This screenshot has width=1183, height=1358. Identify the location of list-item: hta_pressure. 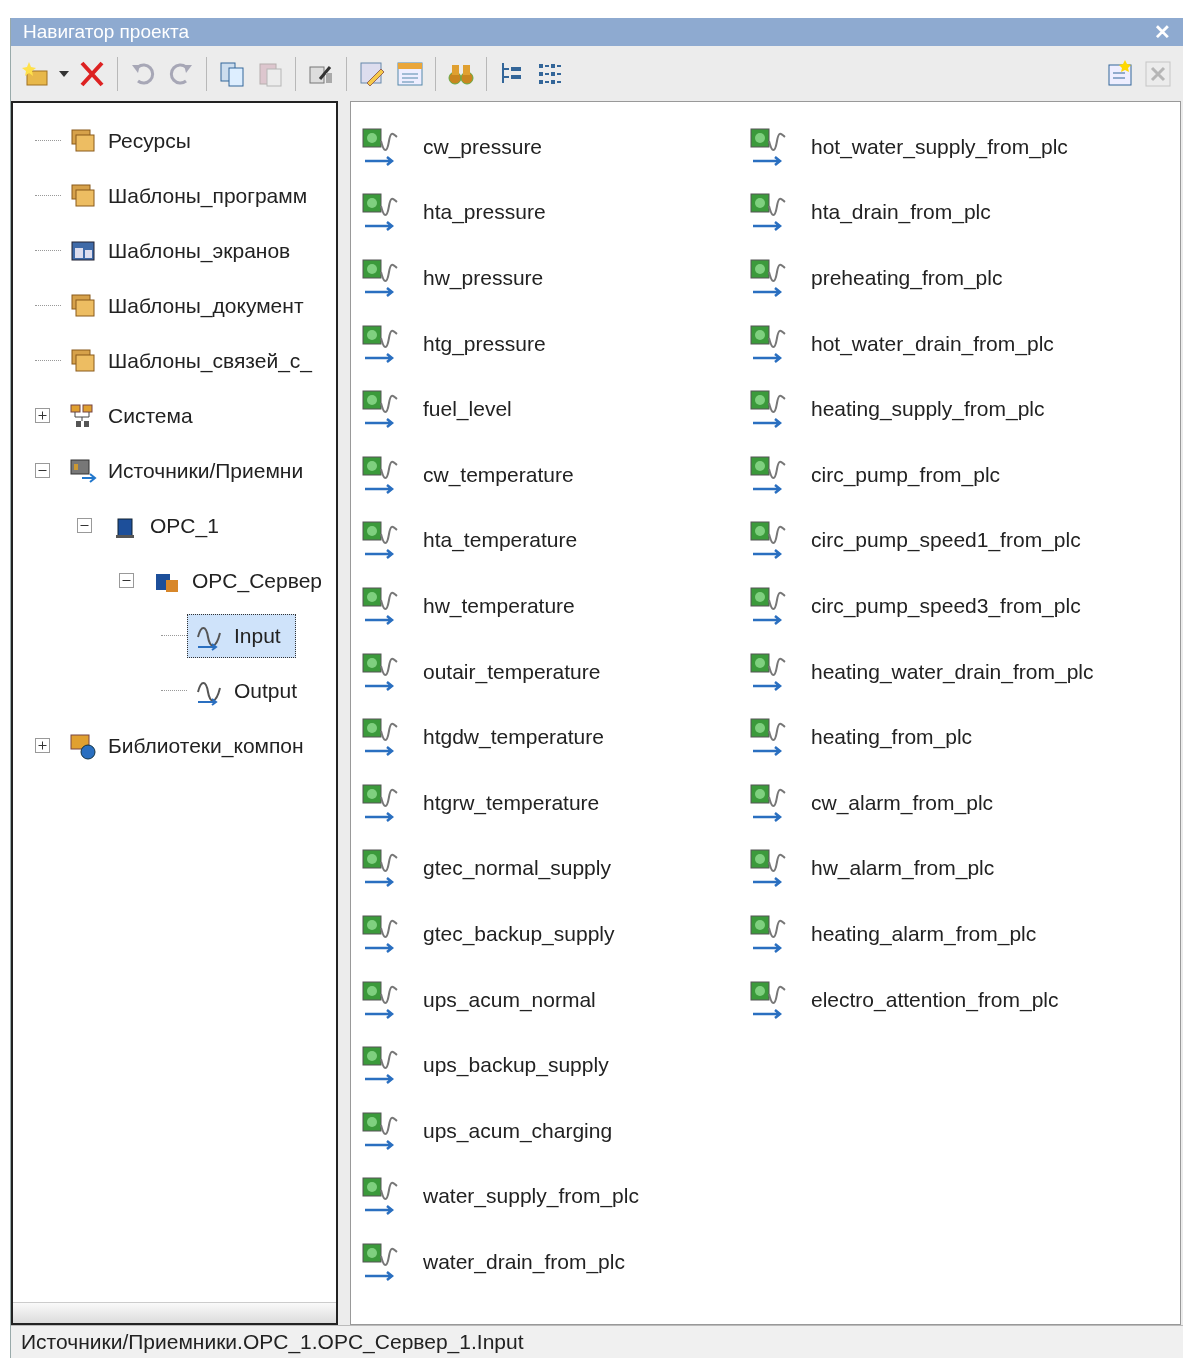
(555, 212).